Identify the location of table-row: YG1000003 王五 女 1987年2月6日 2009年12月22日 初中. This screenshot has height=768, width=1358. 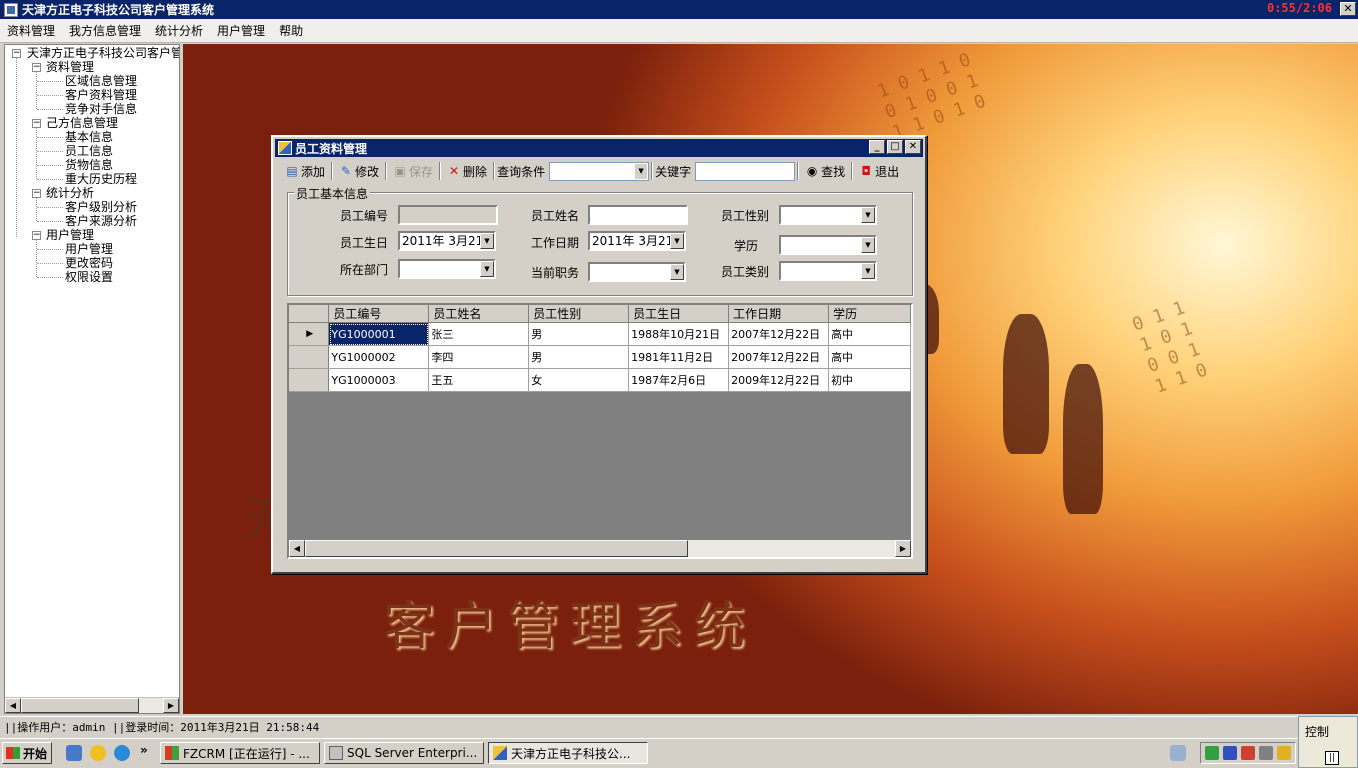
(600, 380).